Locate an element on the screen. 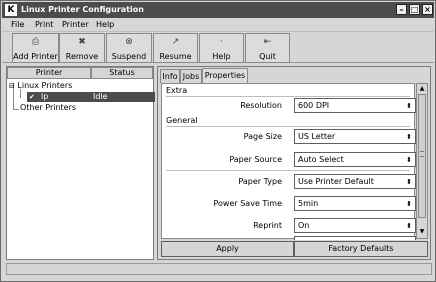  grip-icon is located at coordinates (422, 154).